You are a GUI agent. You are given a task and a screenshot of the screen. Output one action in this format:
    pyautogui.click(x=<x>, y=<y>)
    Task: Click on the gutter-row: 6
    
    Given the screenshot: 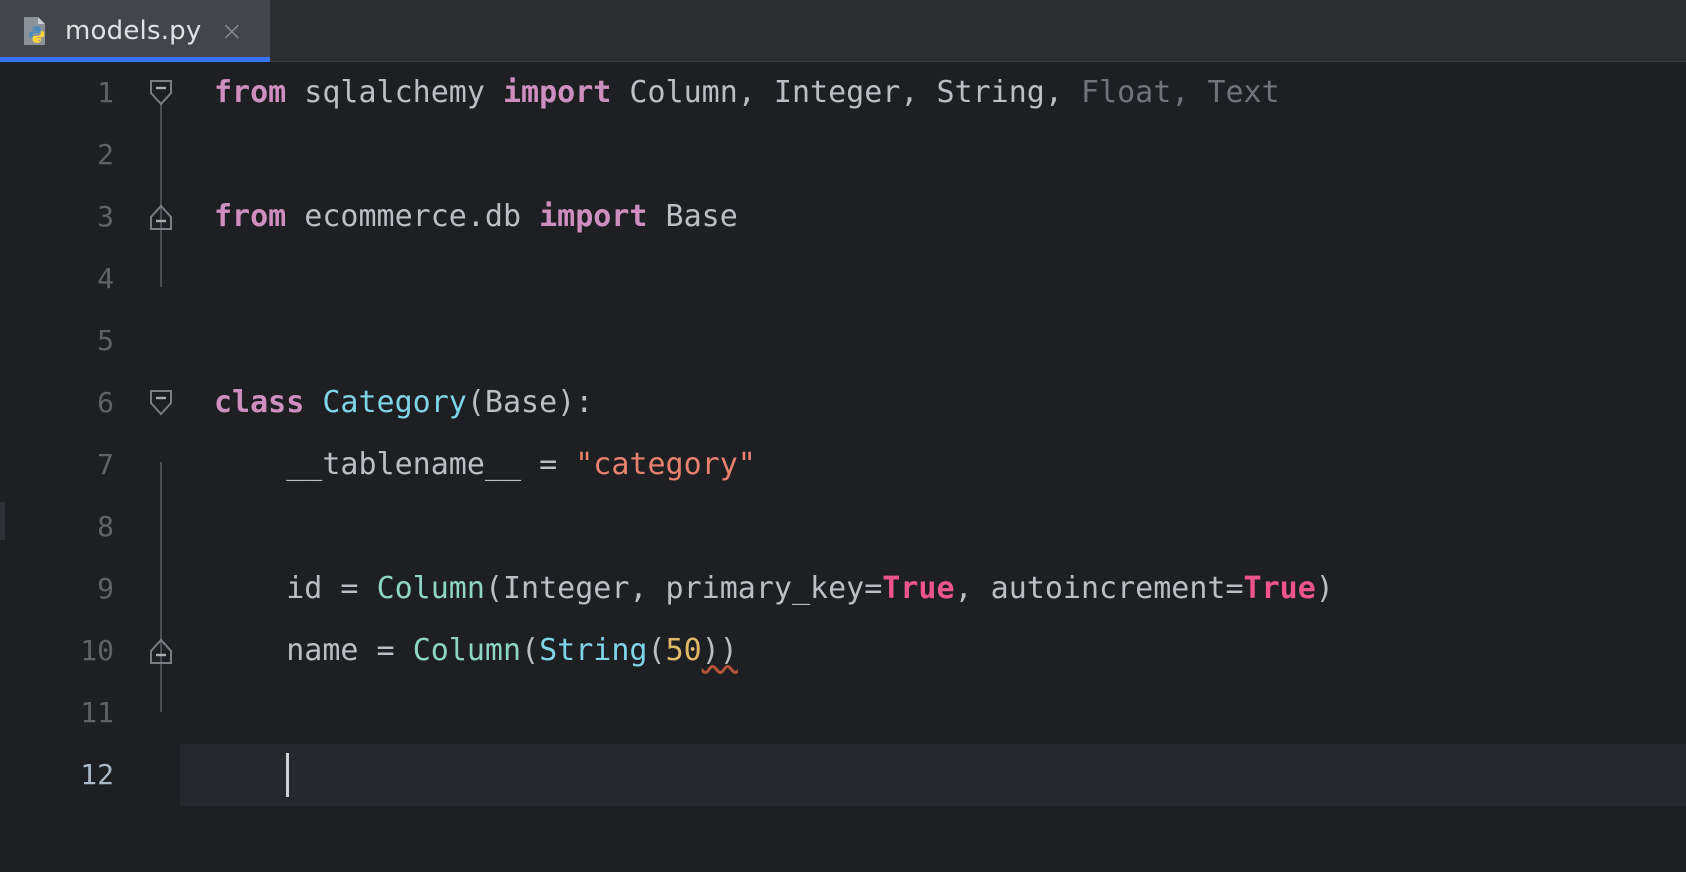 What is the action you would take?
    pyautogui.click(x=70, y=403)
    